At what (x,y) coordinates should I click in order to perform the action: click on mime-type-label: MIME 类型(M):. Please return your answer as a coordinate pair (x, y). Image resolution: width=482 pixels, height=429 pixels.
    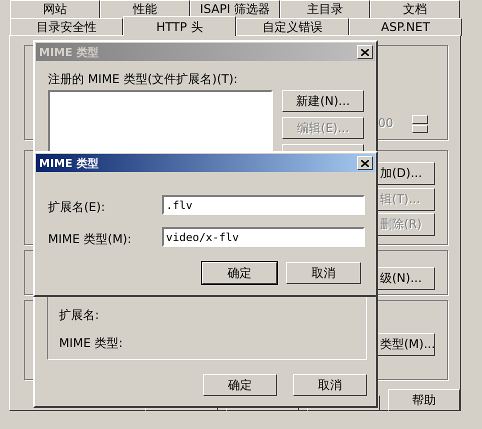
    Looking at the image, I should click on (90, 239).